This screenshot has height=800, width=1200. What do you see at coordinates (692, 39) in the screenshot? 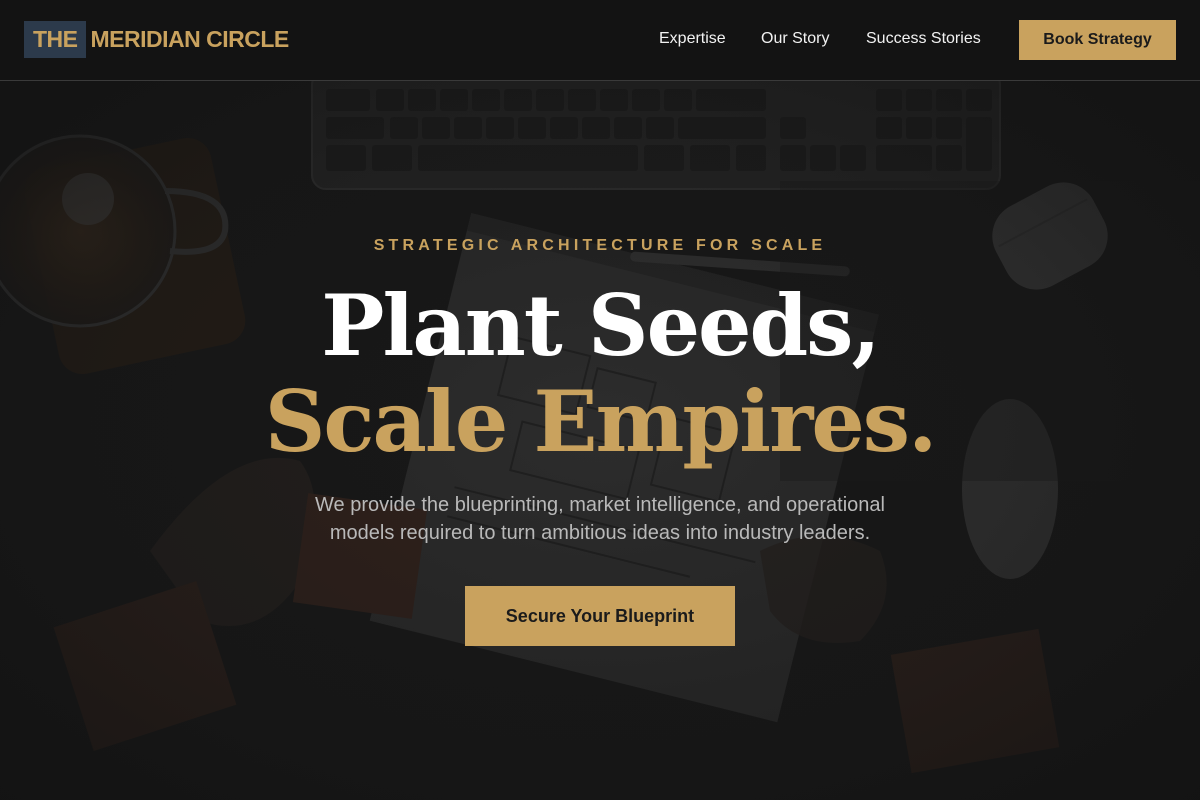
I see `nav-link-expertise: Expertise` at bounding box center [692, 39].